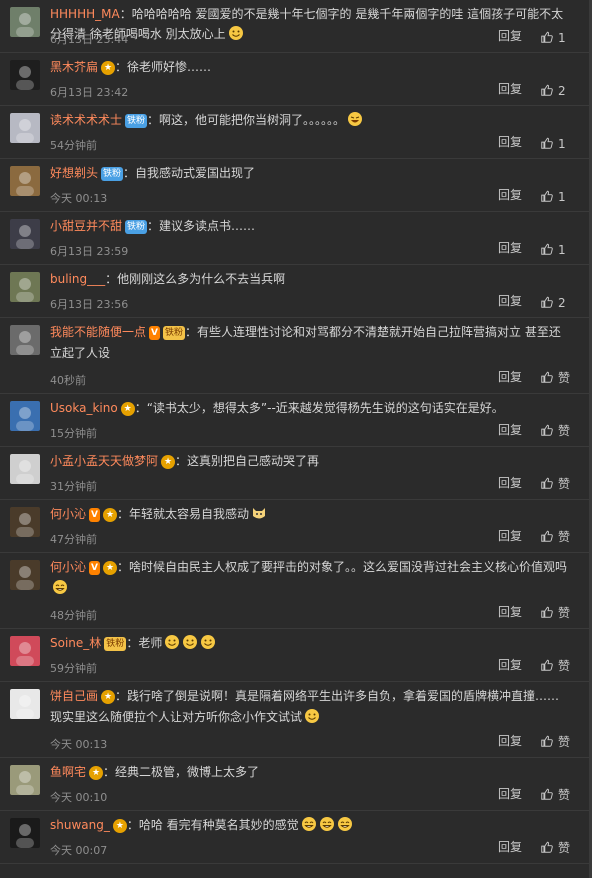 This screenshot has height=878, width=592. What do you see at coordinates (75, 643) in the screenshot?
I see `username-link: Soine_林` at bounding box center [75, 643].